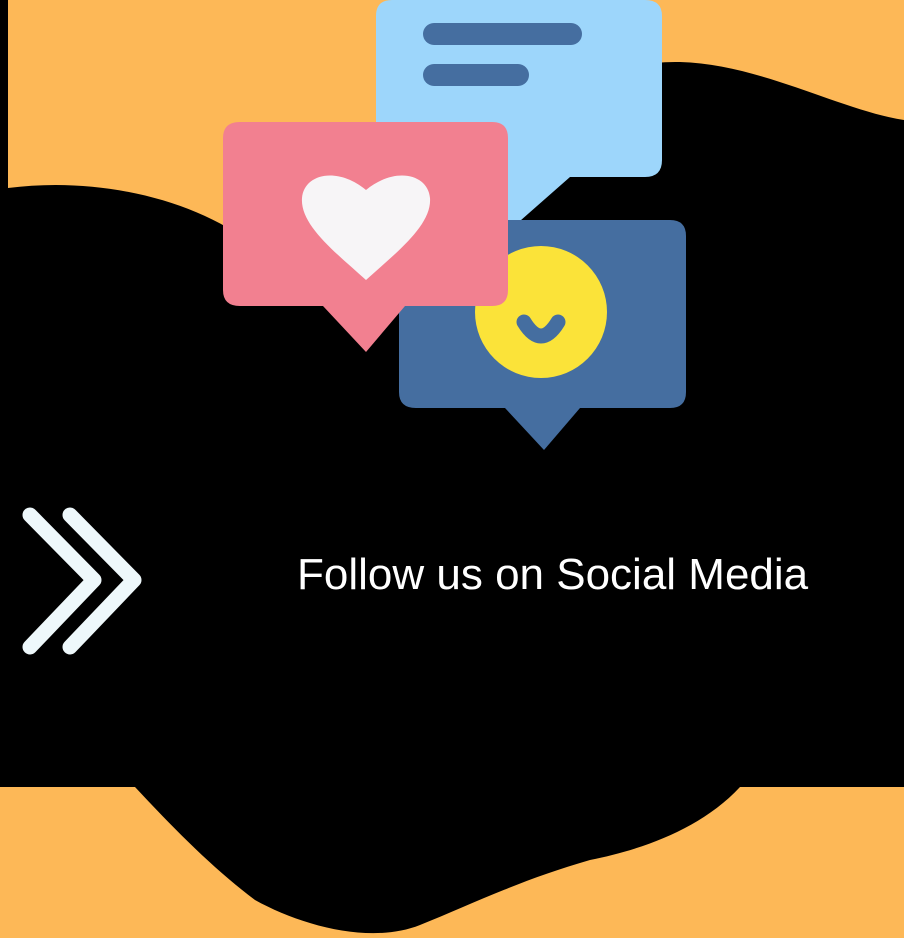 Image resolution: width=904 pixels, height=938 pixels. Describe the element at coordinates (553, 574) in the screenshot. I see `follow-us-headline: Follow us on Social Media` at that location.